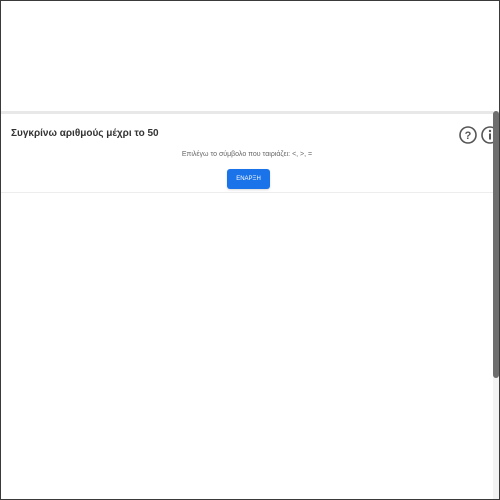 The width and height of the screenshot is (500, 500). What do you see at coordinates (85, 133) in the screenshot?
I see `activity-title: Συγκρίνω αριθμούς μέχρι το 50` at bounding box center [85, 133].